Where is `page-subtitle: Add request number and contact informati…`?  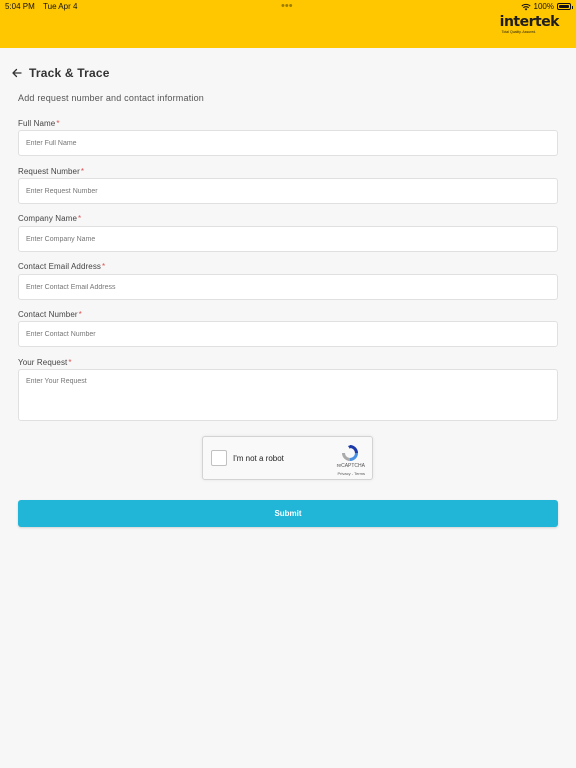
page-subtitle: Add request number and contact informati… is located at coordinates (111, 98).